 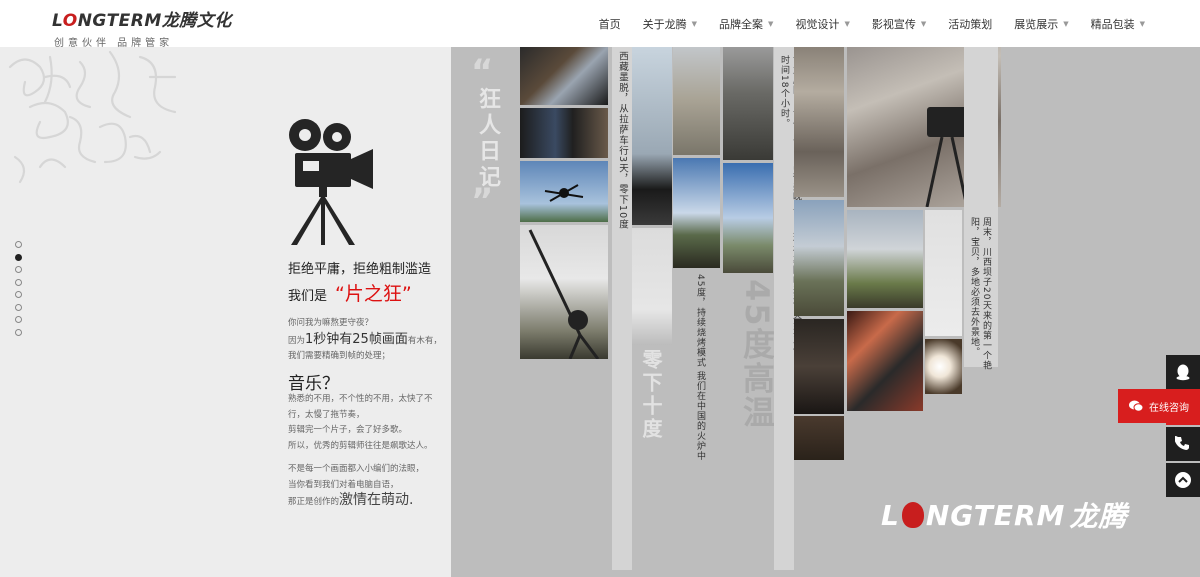 I want to click on nav-item-0: 首页, so click(x=610, y=24).